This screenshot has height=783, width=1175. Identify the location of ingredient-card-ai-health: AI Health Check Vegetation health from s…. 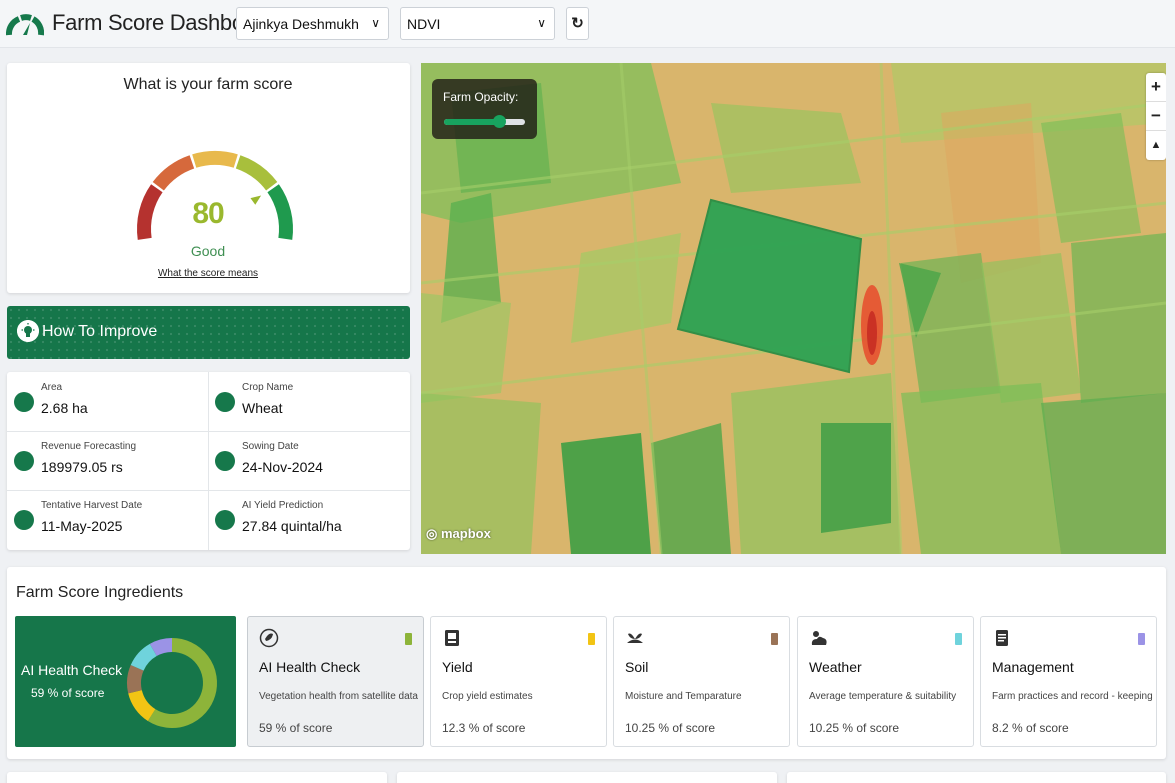
(335, 681).